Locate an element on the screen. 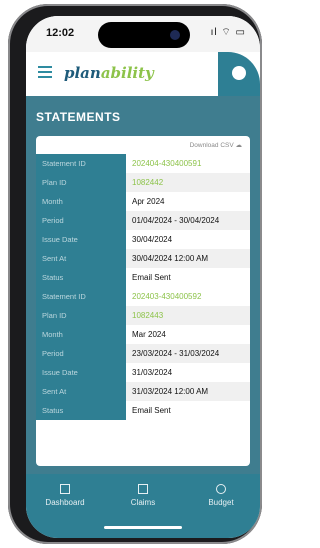 The height and width of the screenshot is (548, 320). row-value: 30/04/2024 is located at coordinates (188, 239).